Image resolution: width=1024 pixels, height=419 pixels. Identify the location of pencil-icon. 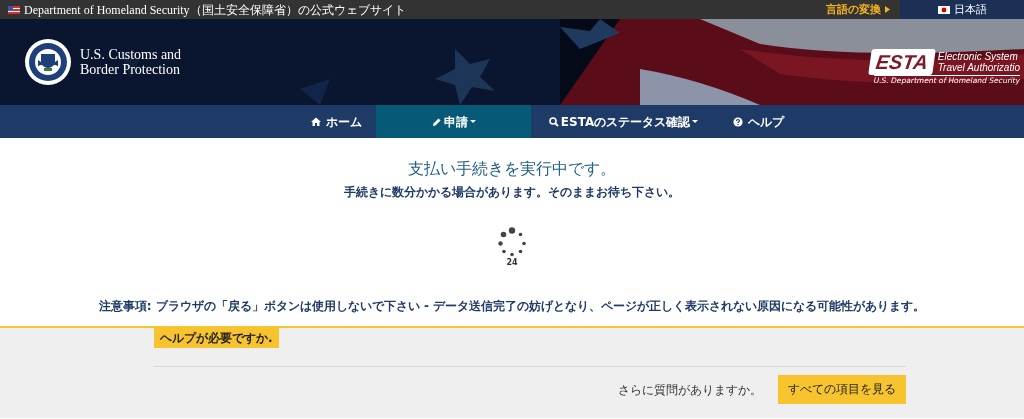
(436, 121).